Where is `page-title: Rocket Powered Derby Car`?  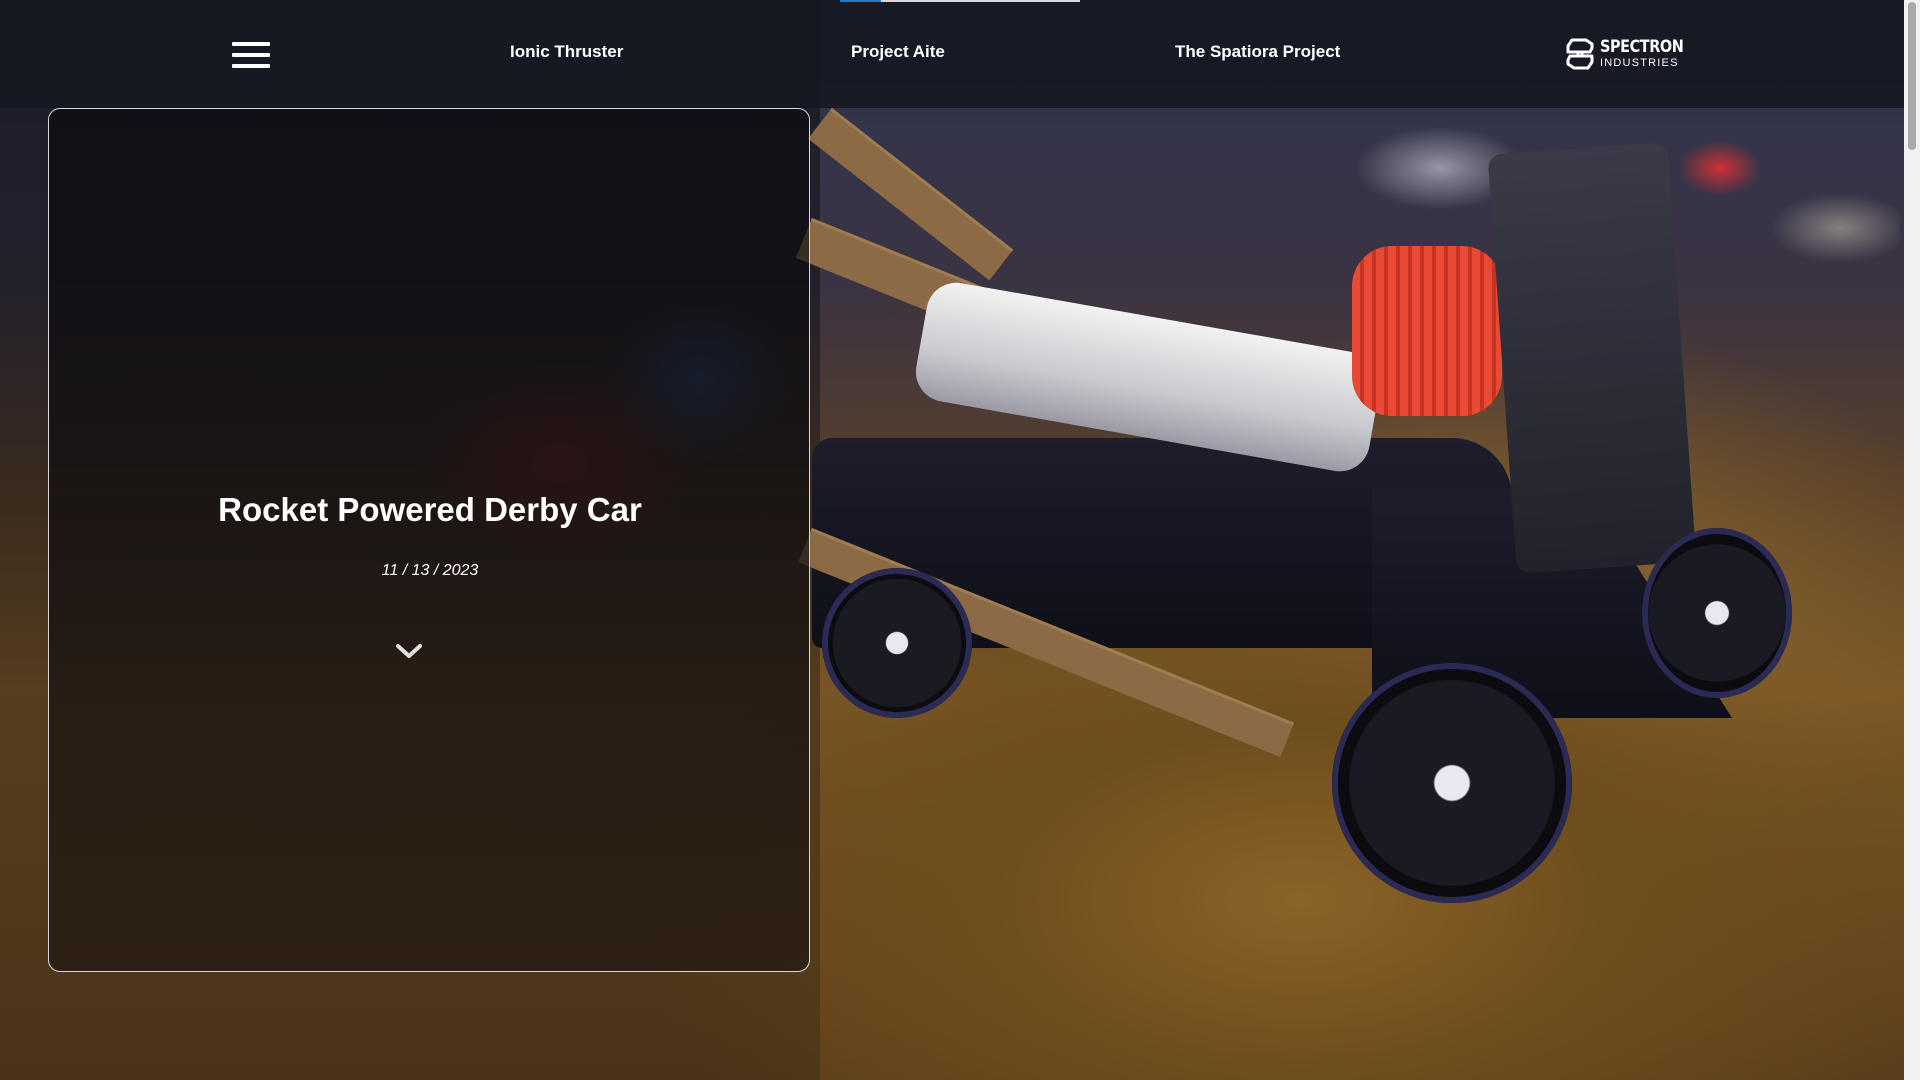 page-title: Rocket Powered Derby Car is located at coordinates (430, 509).